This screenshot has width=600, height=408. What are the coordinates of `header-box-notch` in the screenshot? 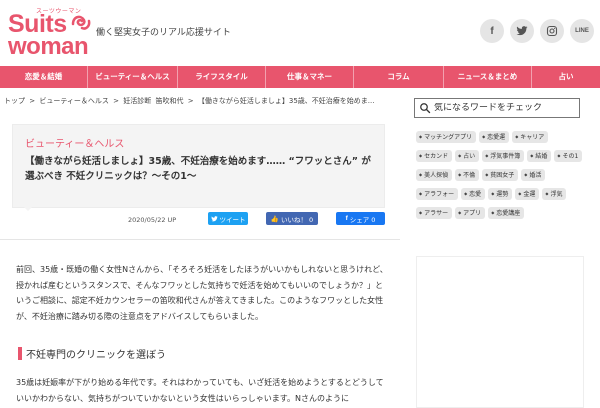 It's located at (28, 208).